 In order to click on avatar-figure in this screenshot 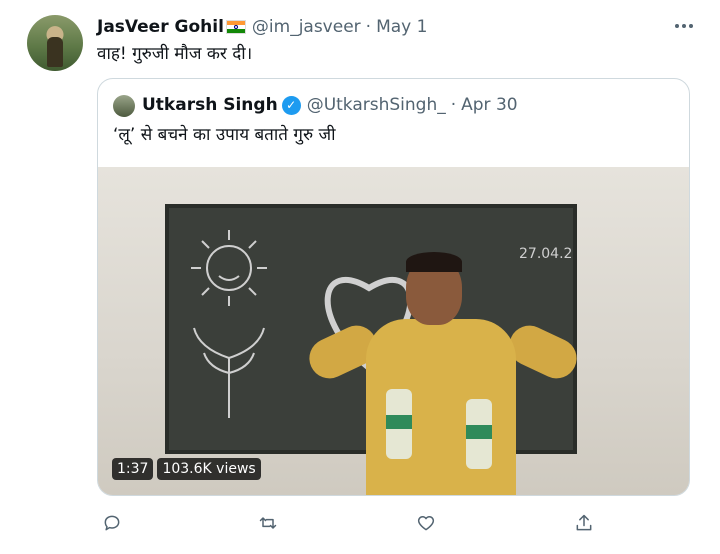, I will do `click(55, 52)`.